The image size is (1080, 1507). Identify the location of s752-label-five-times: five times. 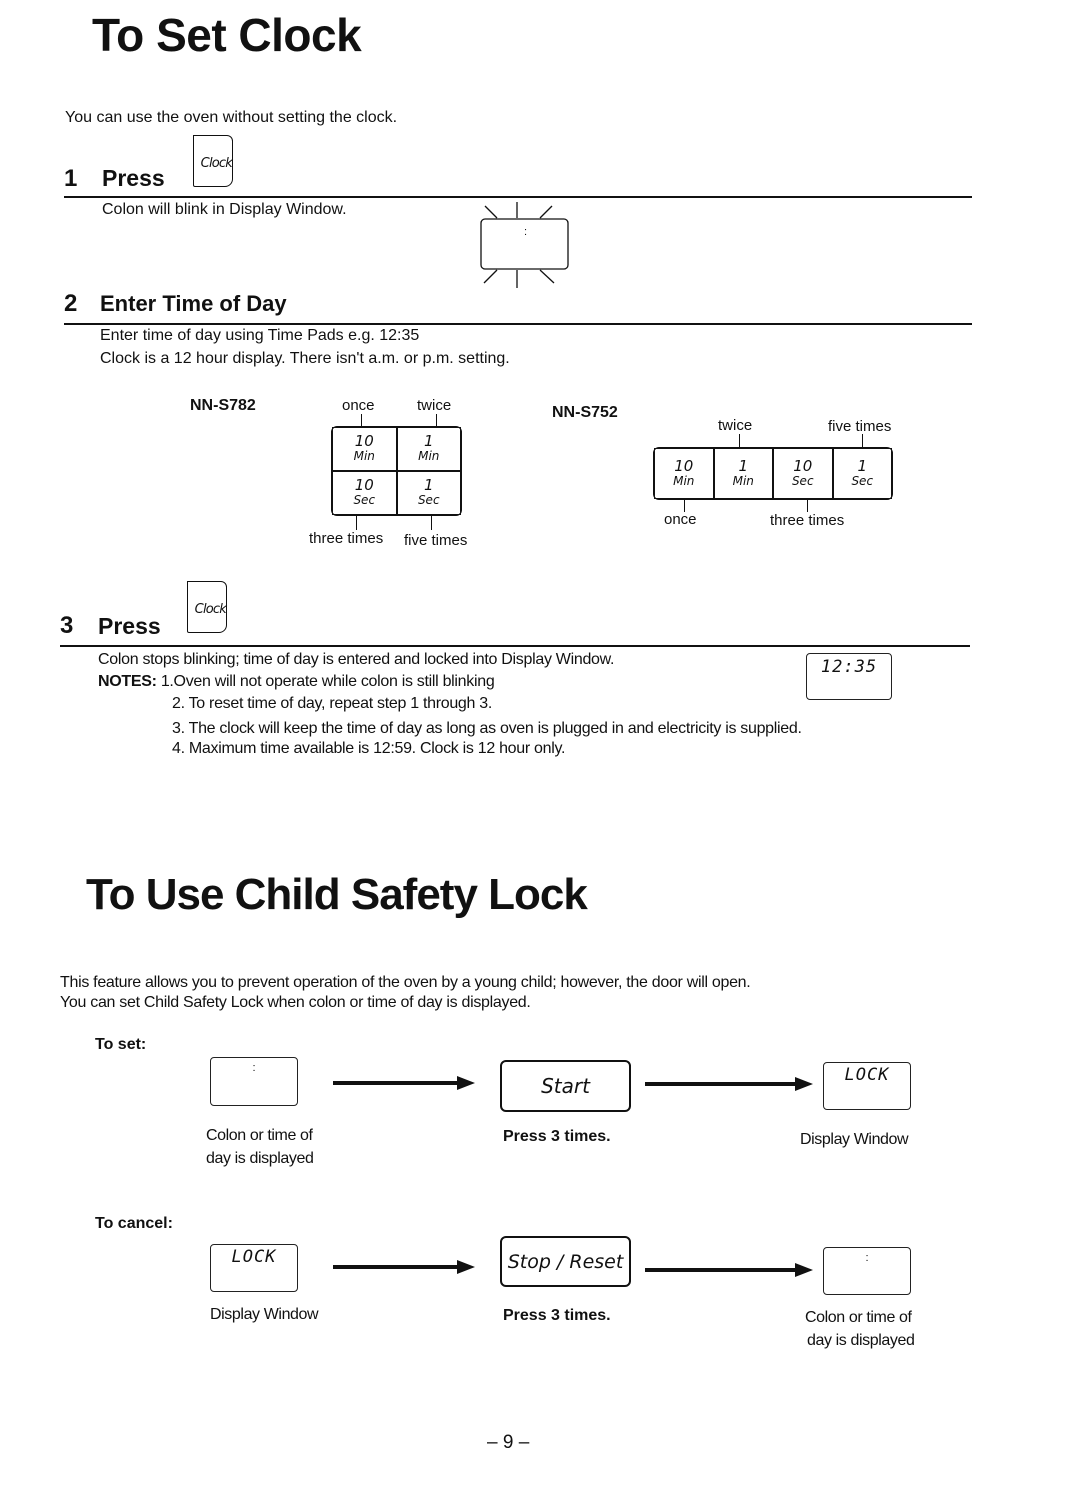
(860, 426).